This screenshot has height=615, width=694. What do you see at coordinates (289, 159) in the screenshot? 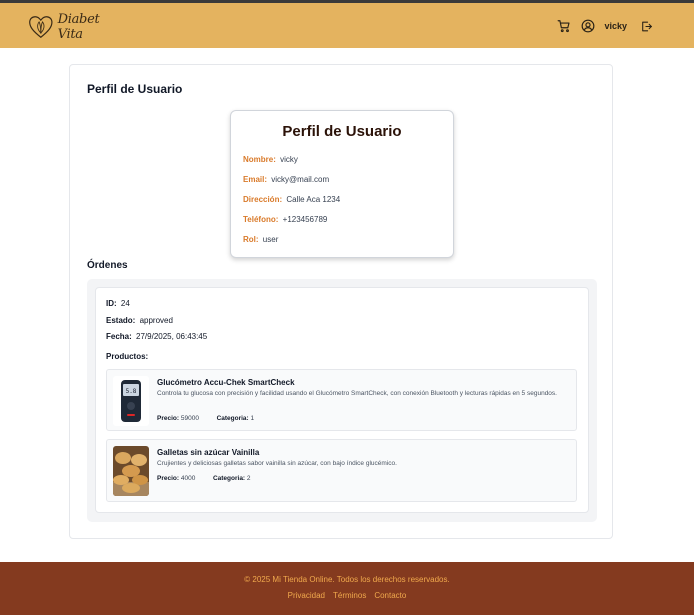
I see `profile-value: vicky` at bounding box center [289, 159].